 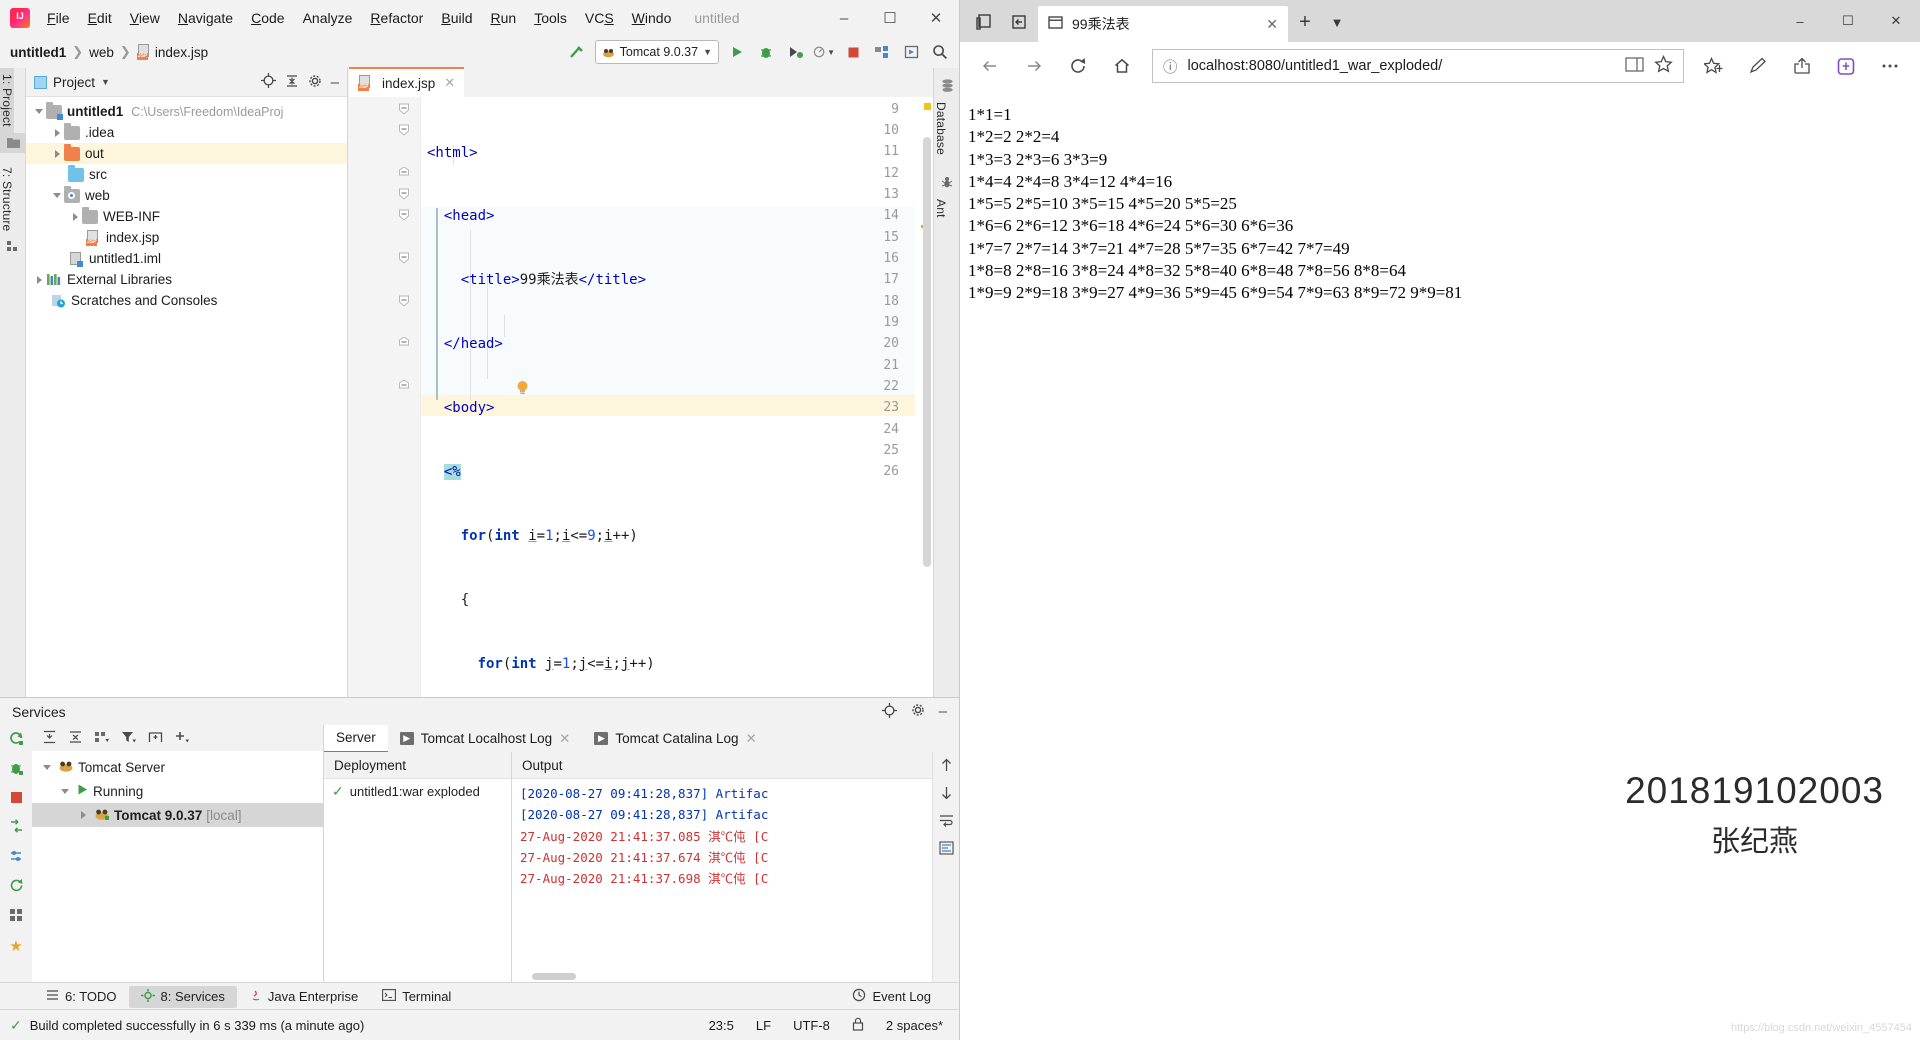 What do you see at coordinates (721, 1025) in the screenshot?
I see `status-caret-position: 23:5` at bounding box center [721, 1025].